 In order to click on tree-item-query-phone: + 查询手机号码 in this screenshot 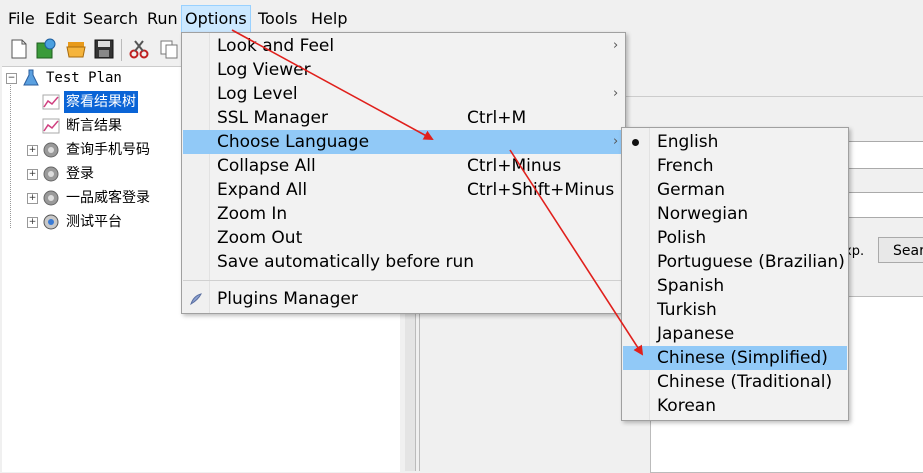, I will do `click(102, 150)`.